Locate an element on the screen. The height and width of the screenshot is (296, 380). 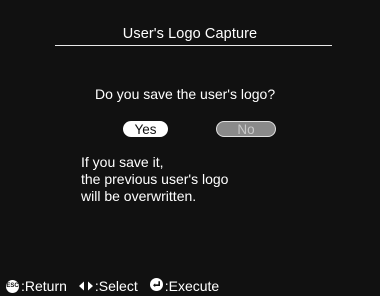
select-hint: :Select is located at coordinates (108, 286).